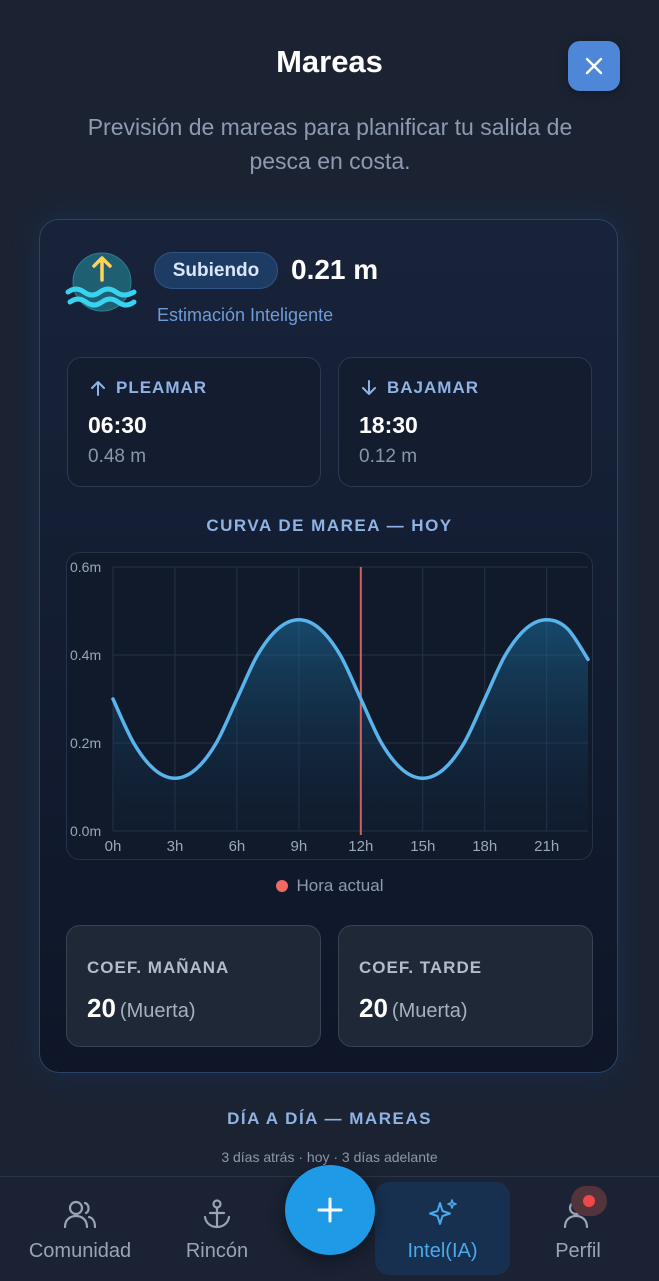  Describe the element at coordinates (117, 425) in the screenshot. I see `high-tide-time: 06:30` at that location.